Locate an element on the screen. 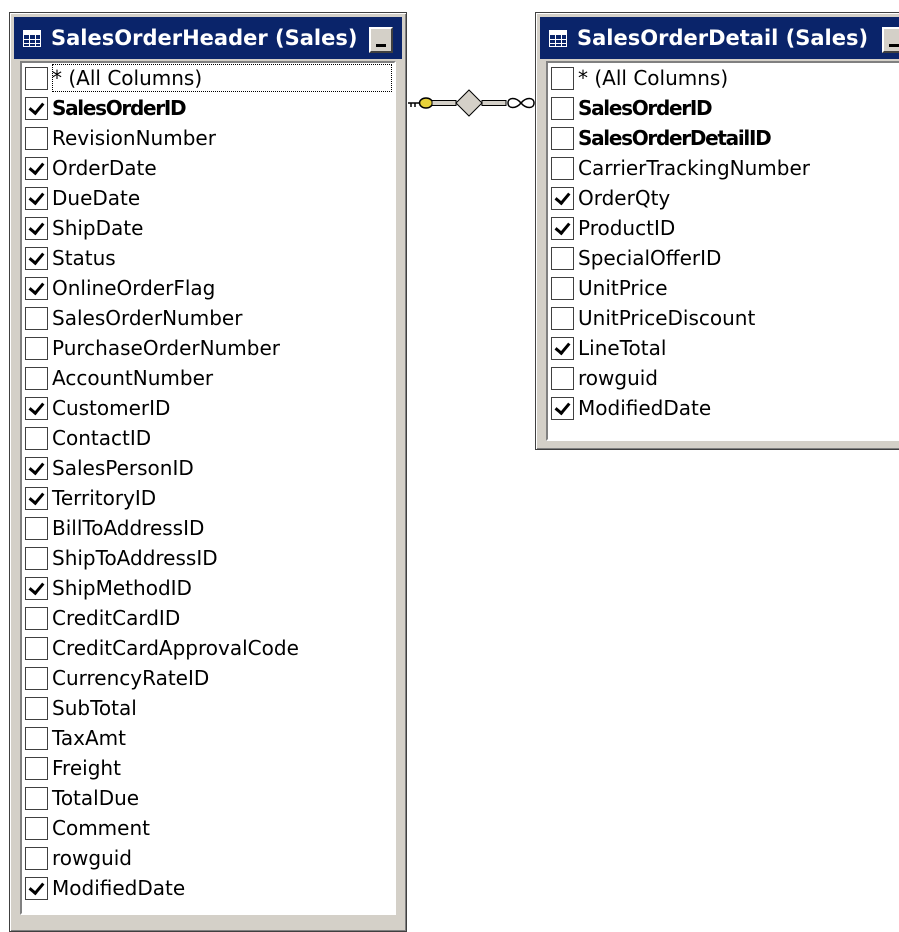  column-row: ContactID is located at coordinates (208, 438).